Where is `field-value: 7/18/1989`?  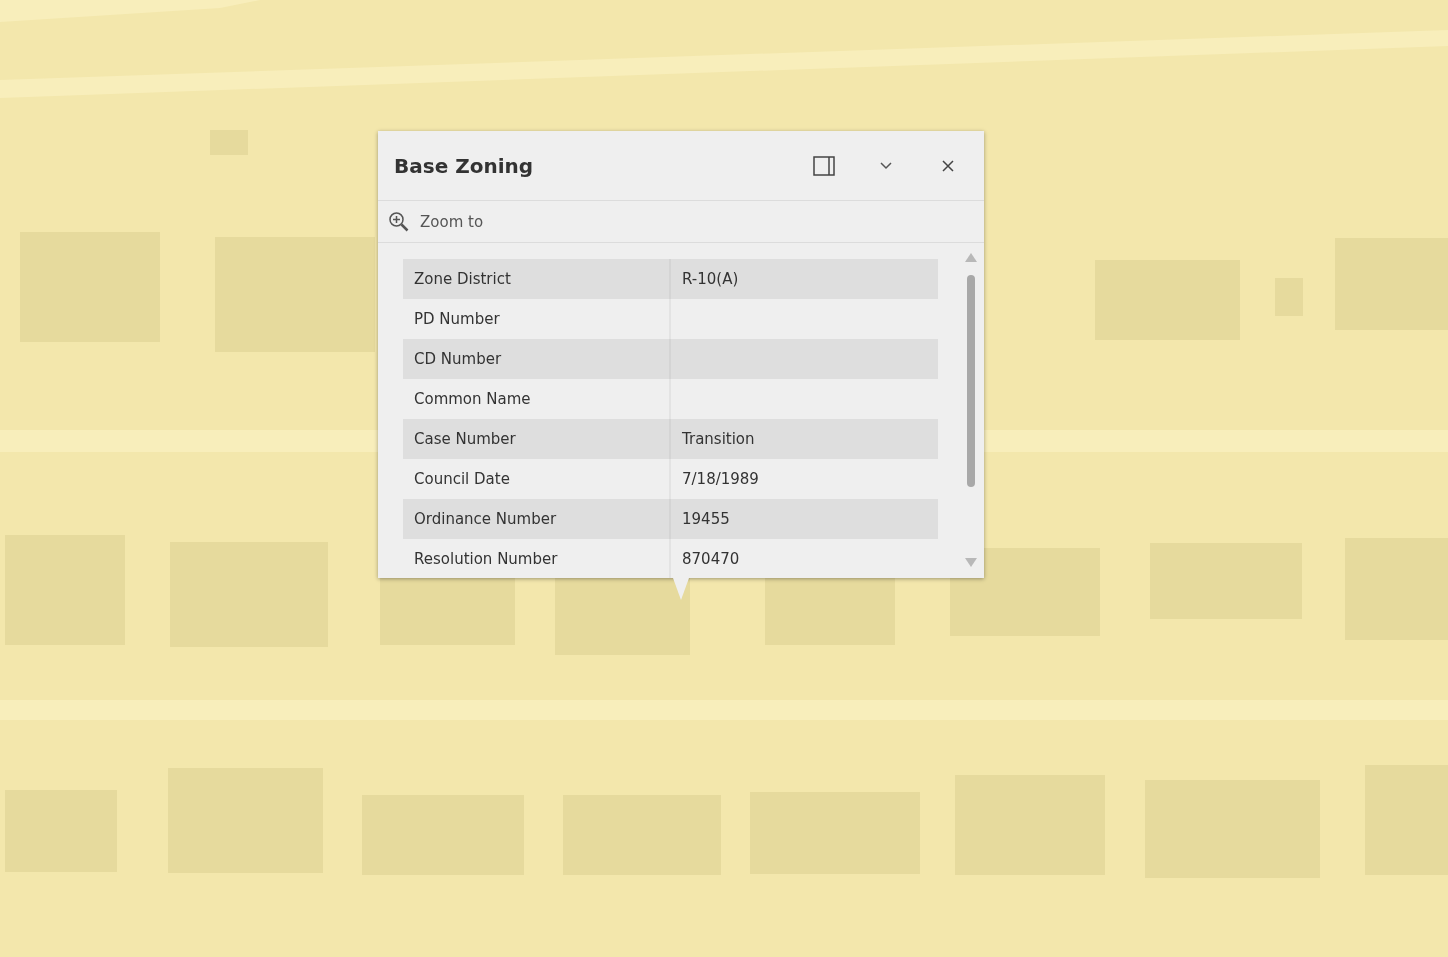
field-value: 7/18/1989 is located at coordinates (720, 479).